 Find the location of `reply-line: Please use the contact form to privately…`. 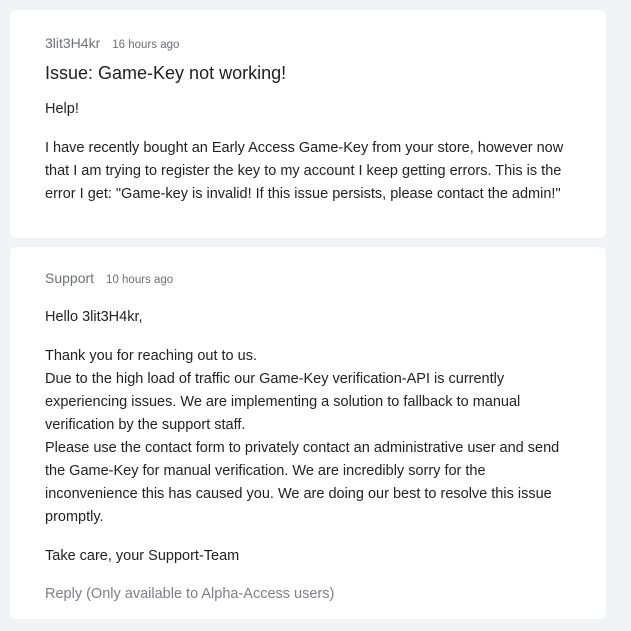

reply-line: Please use the contact form to privately… is located at coordinates (302, 482).